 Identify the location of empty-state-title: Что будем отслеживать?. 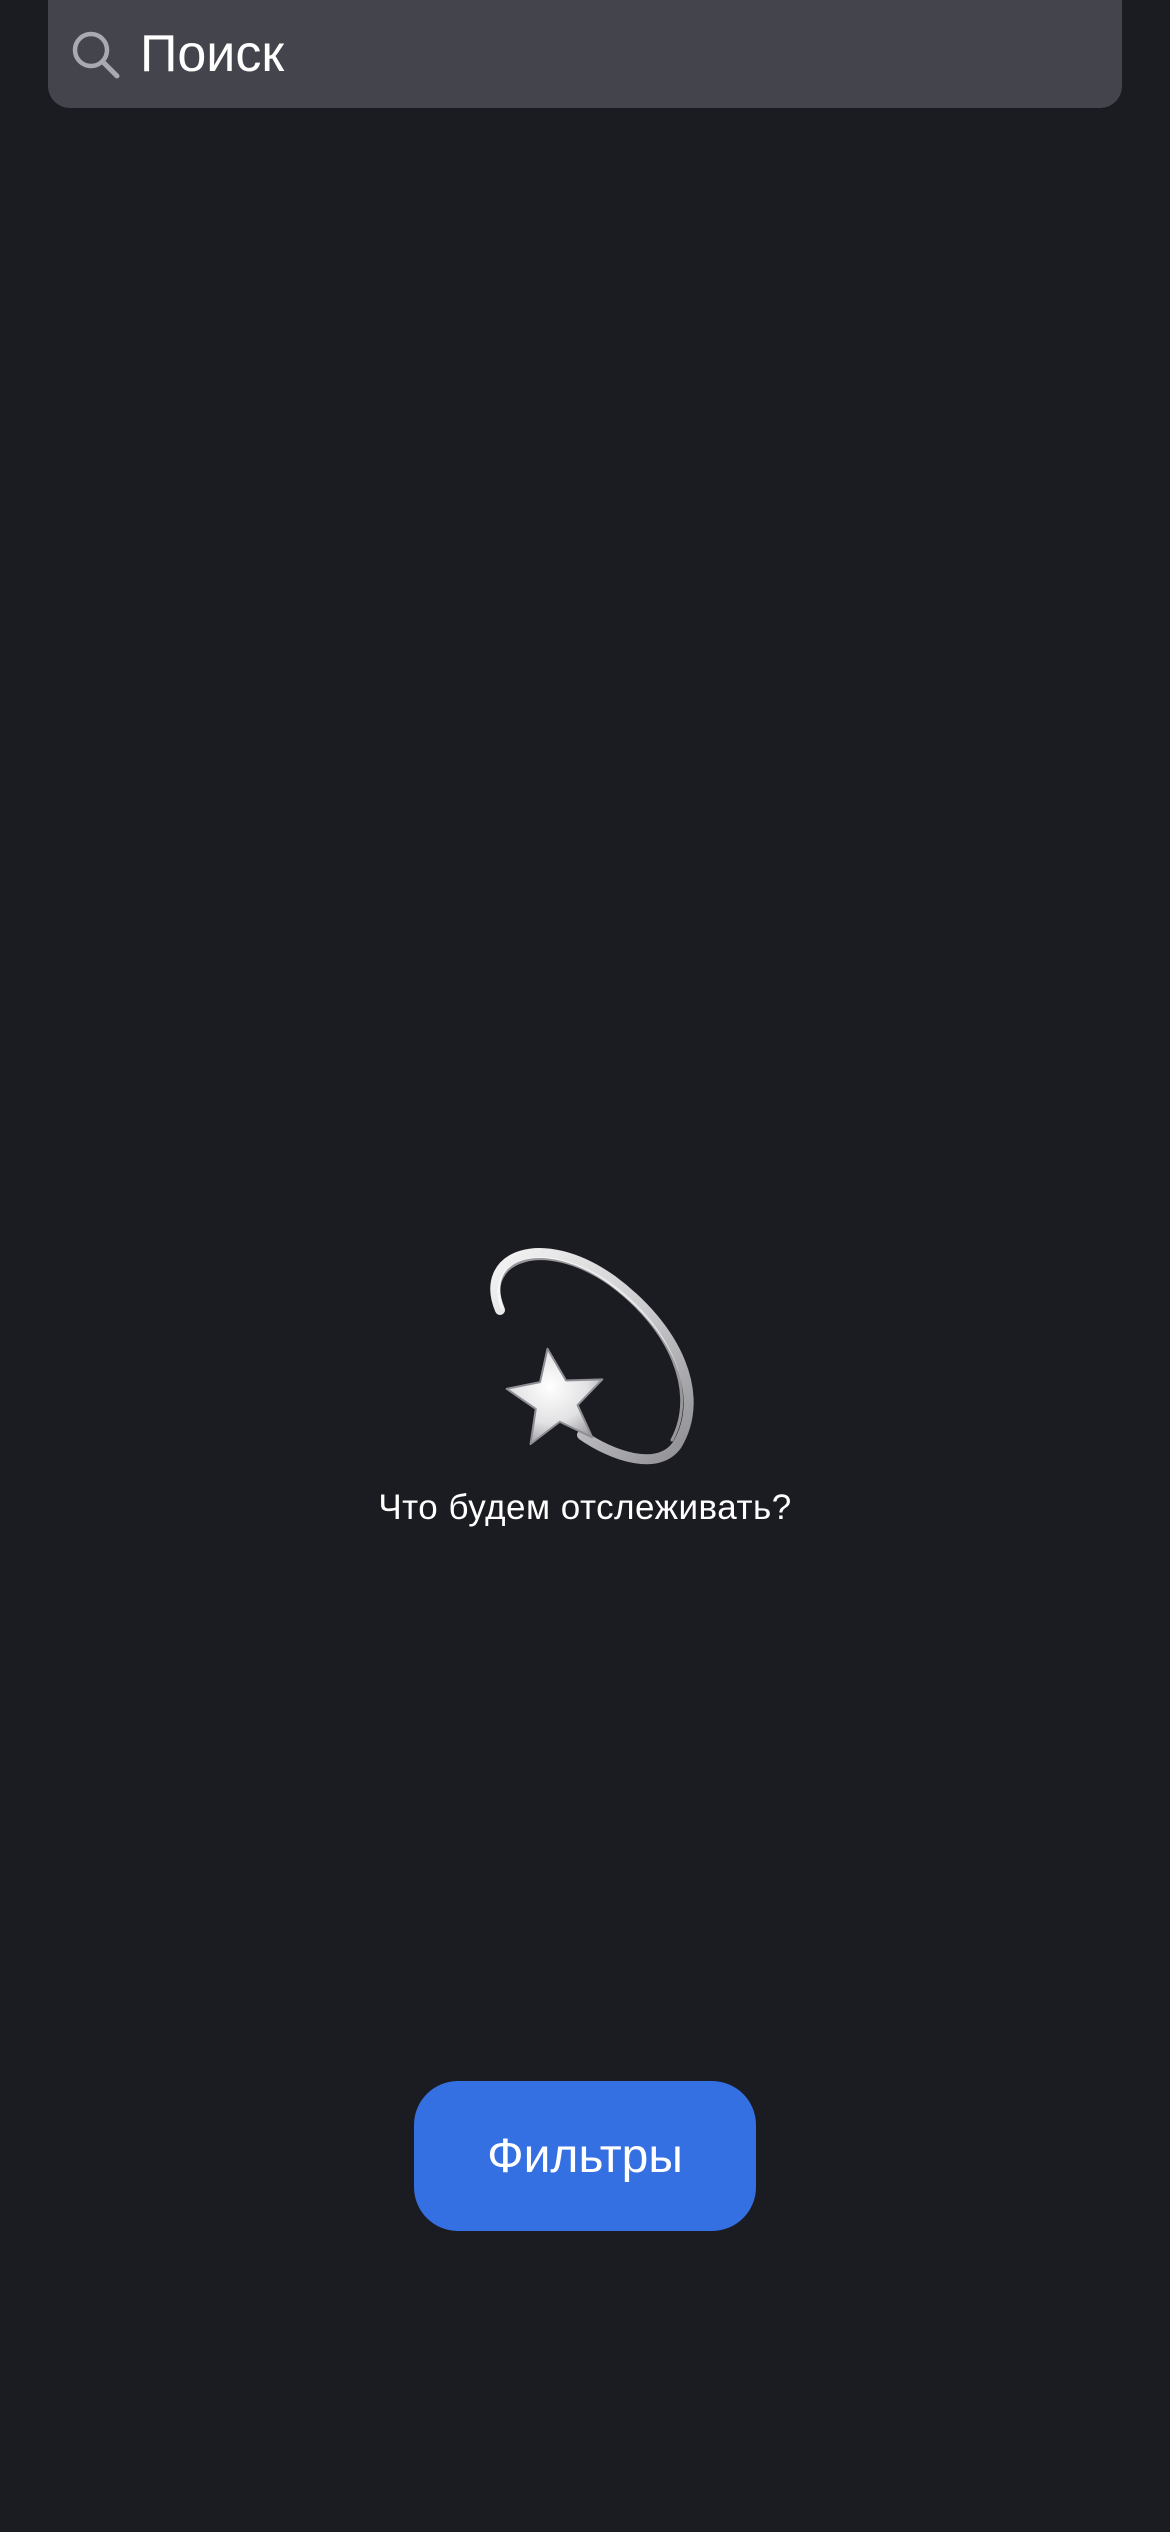
(585, 1507).